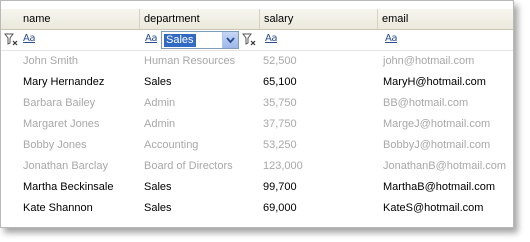 The image size is (530, 242). Describe the element at coordinates (280, 103) in the screenshot. I see `cell-salary: 35,750` at that location.